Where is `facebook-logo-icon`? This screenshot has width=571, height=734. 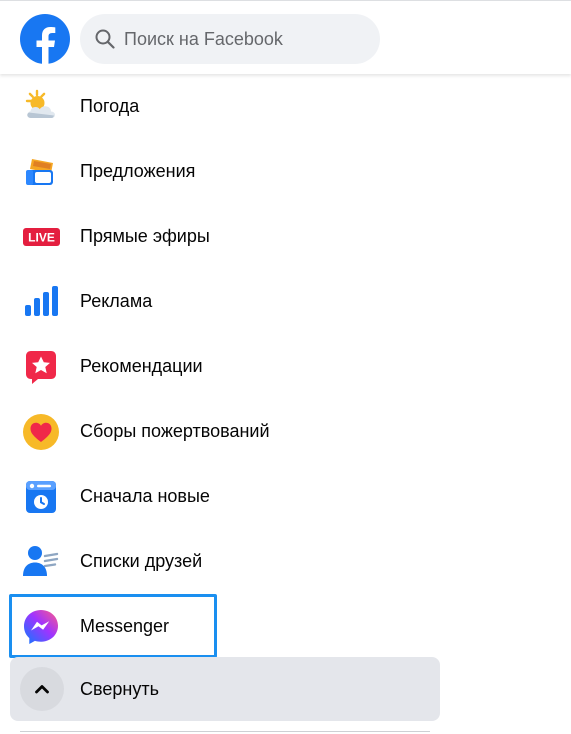
facebook-logo-icon is located at coordinates (45, 39).